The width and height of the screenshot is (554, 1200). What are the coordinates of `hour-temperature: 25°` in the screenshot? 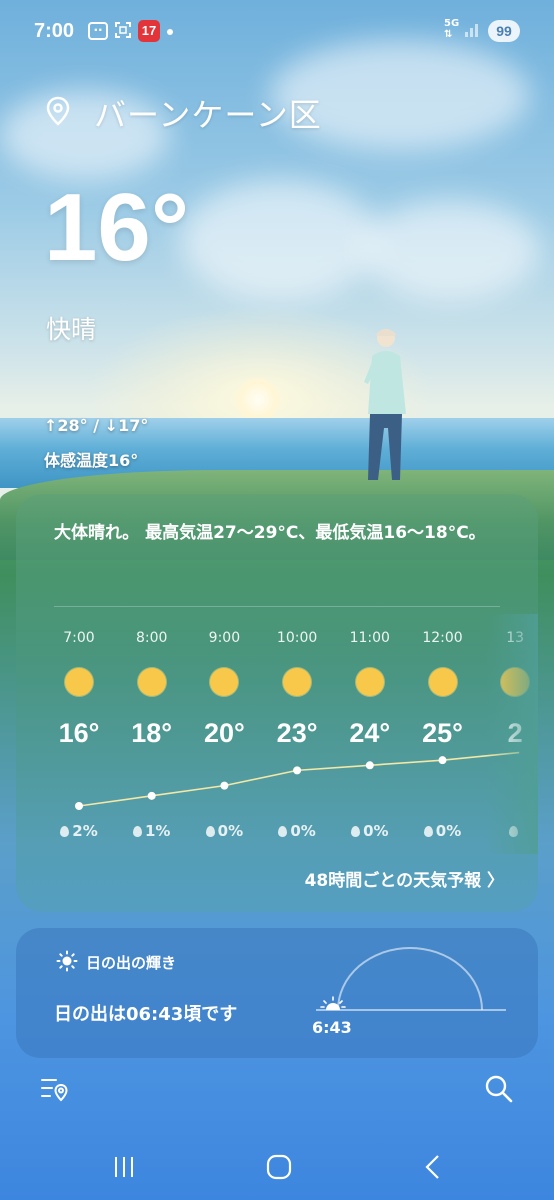 It's located at (442, 733).